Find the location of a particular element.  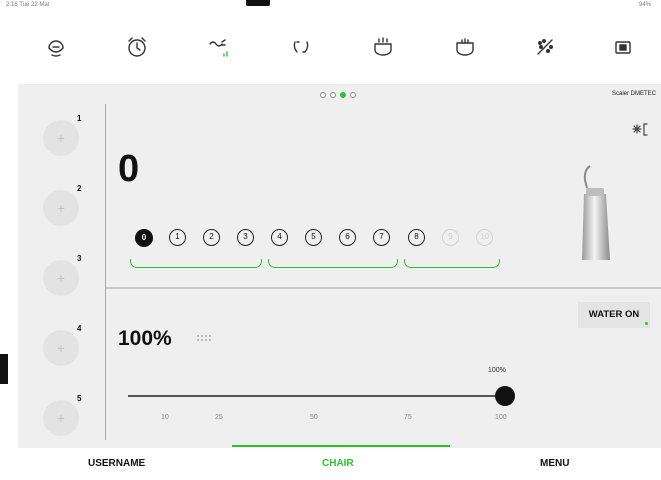

status-bar: 2:16 Tue 22 Mar 94% is located at coordinates (330, 7).